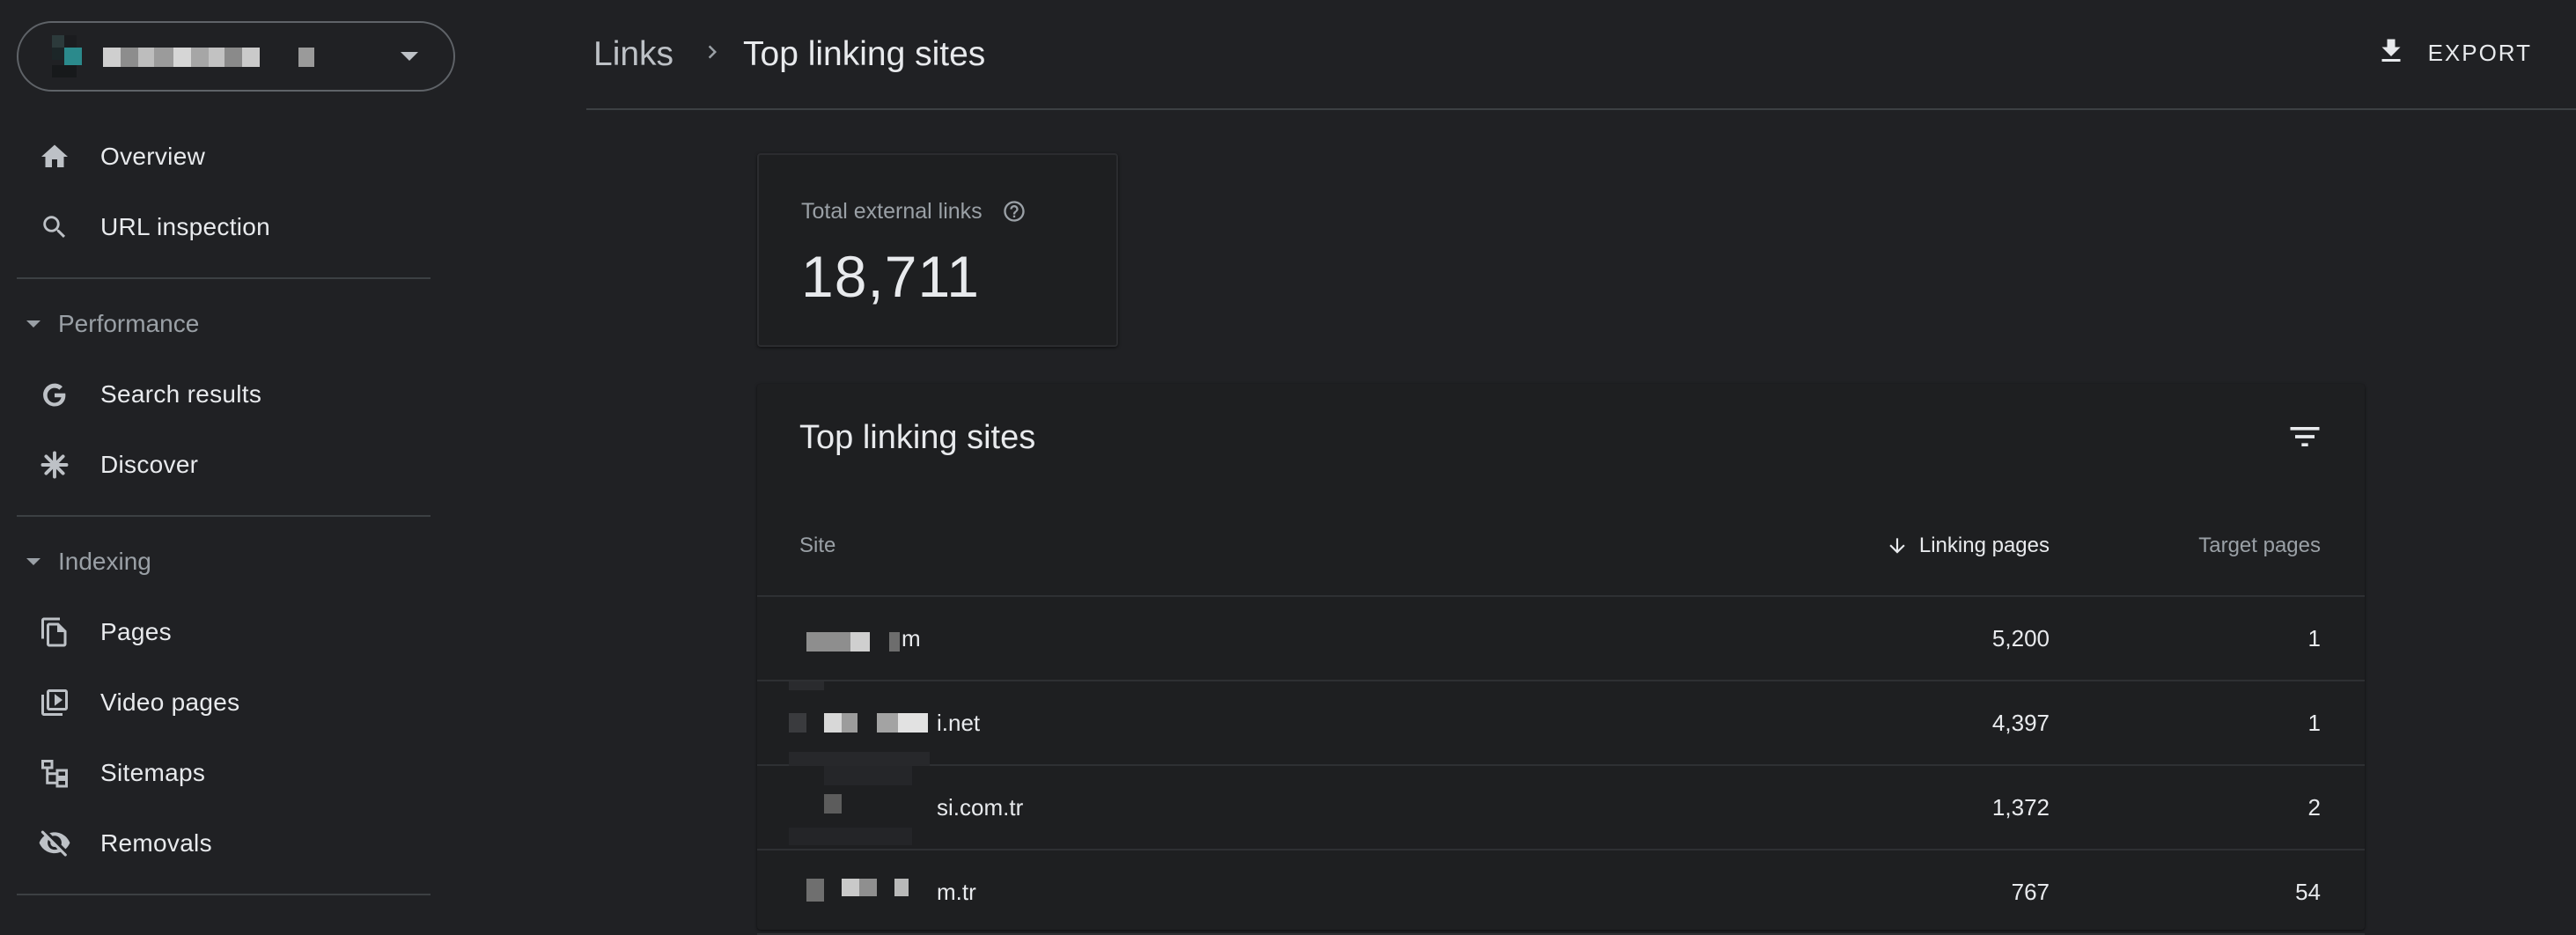 The height and width of the screenshot is (935, 2576). Describe the element at coordinates (129, 323) in the screenshot. I see `section-label: Performance` at that location.